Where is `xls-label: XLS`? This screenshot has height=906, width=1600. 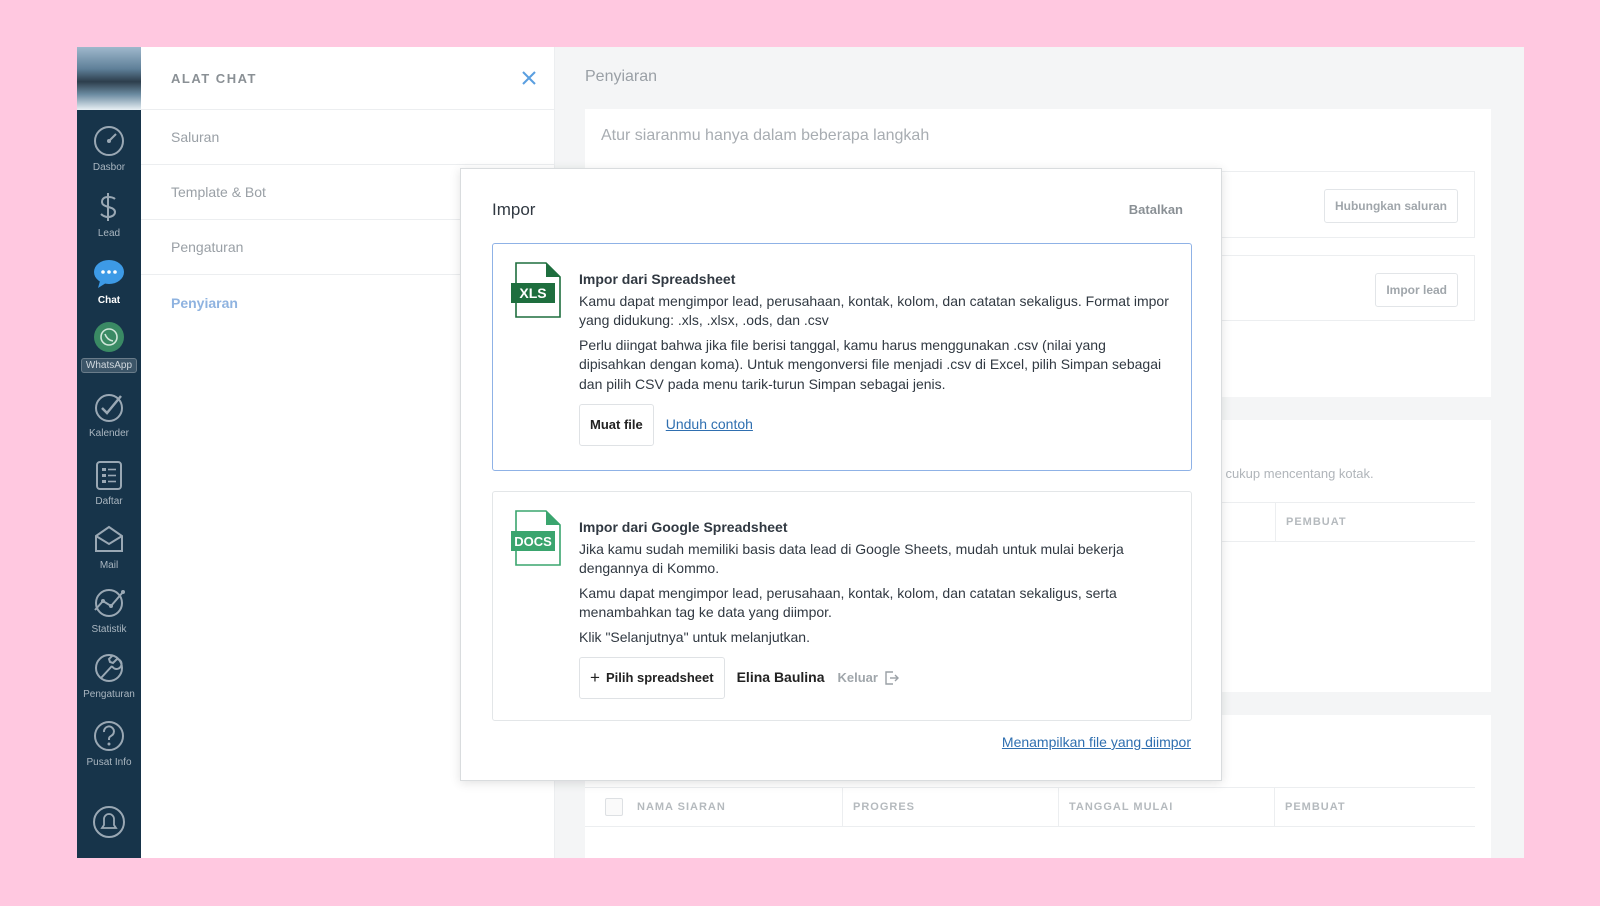
xls-label: XLS is located at coordinates (532, 293).